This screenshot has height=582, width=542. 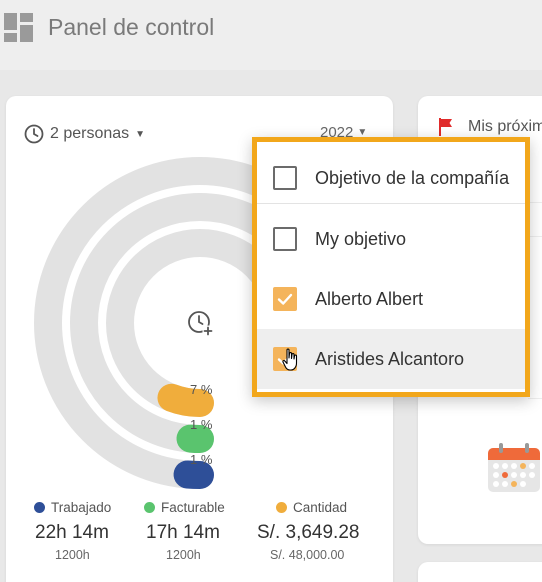 What do you see at coordinates (72, 555) in the screenshot?
I see `stat-target-trabajado: 1200h` at bounding box center [72, 555].